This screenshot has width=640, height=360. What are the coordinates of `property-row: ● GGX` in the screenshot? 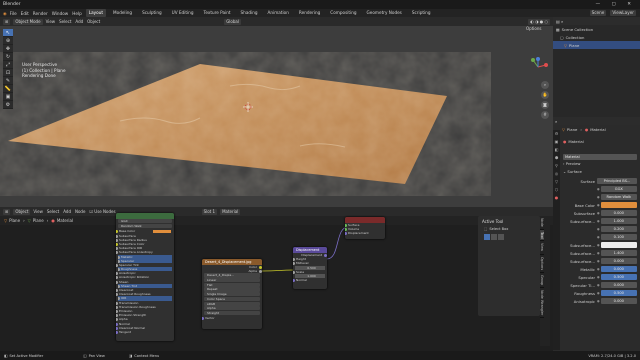 It's located at (596, 189).